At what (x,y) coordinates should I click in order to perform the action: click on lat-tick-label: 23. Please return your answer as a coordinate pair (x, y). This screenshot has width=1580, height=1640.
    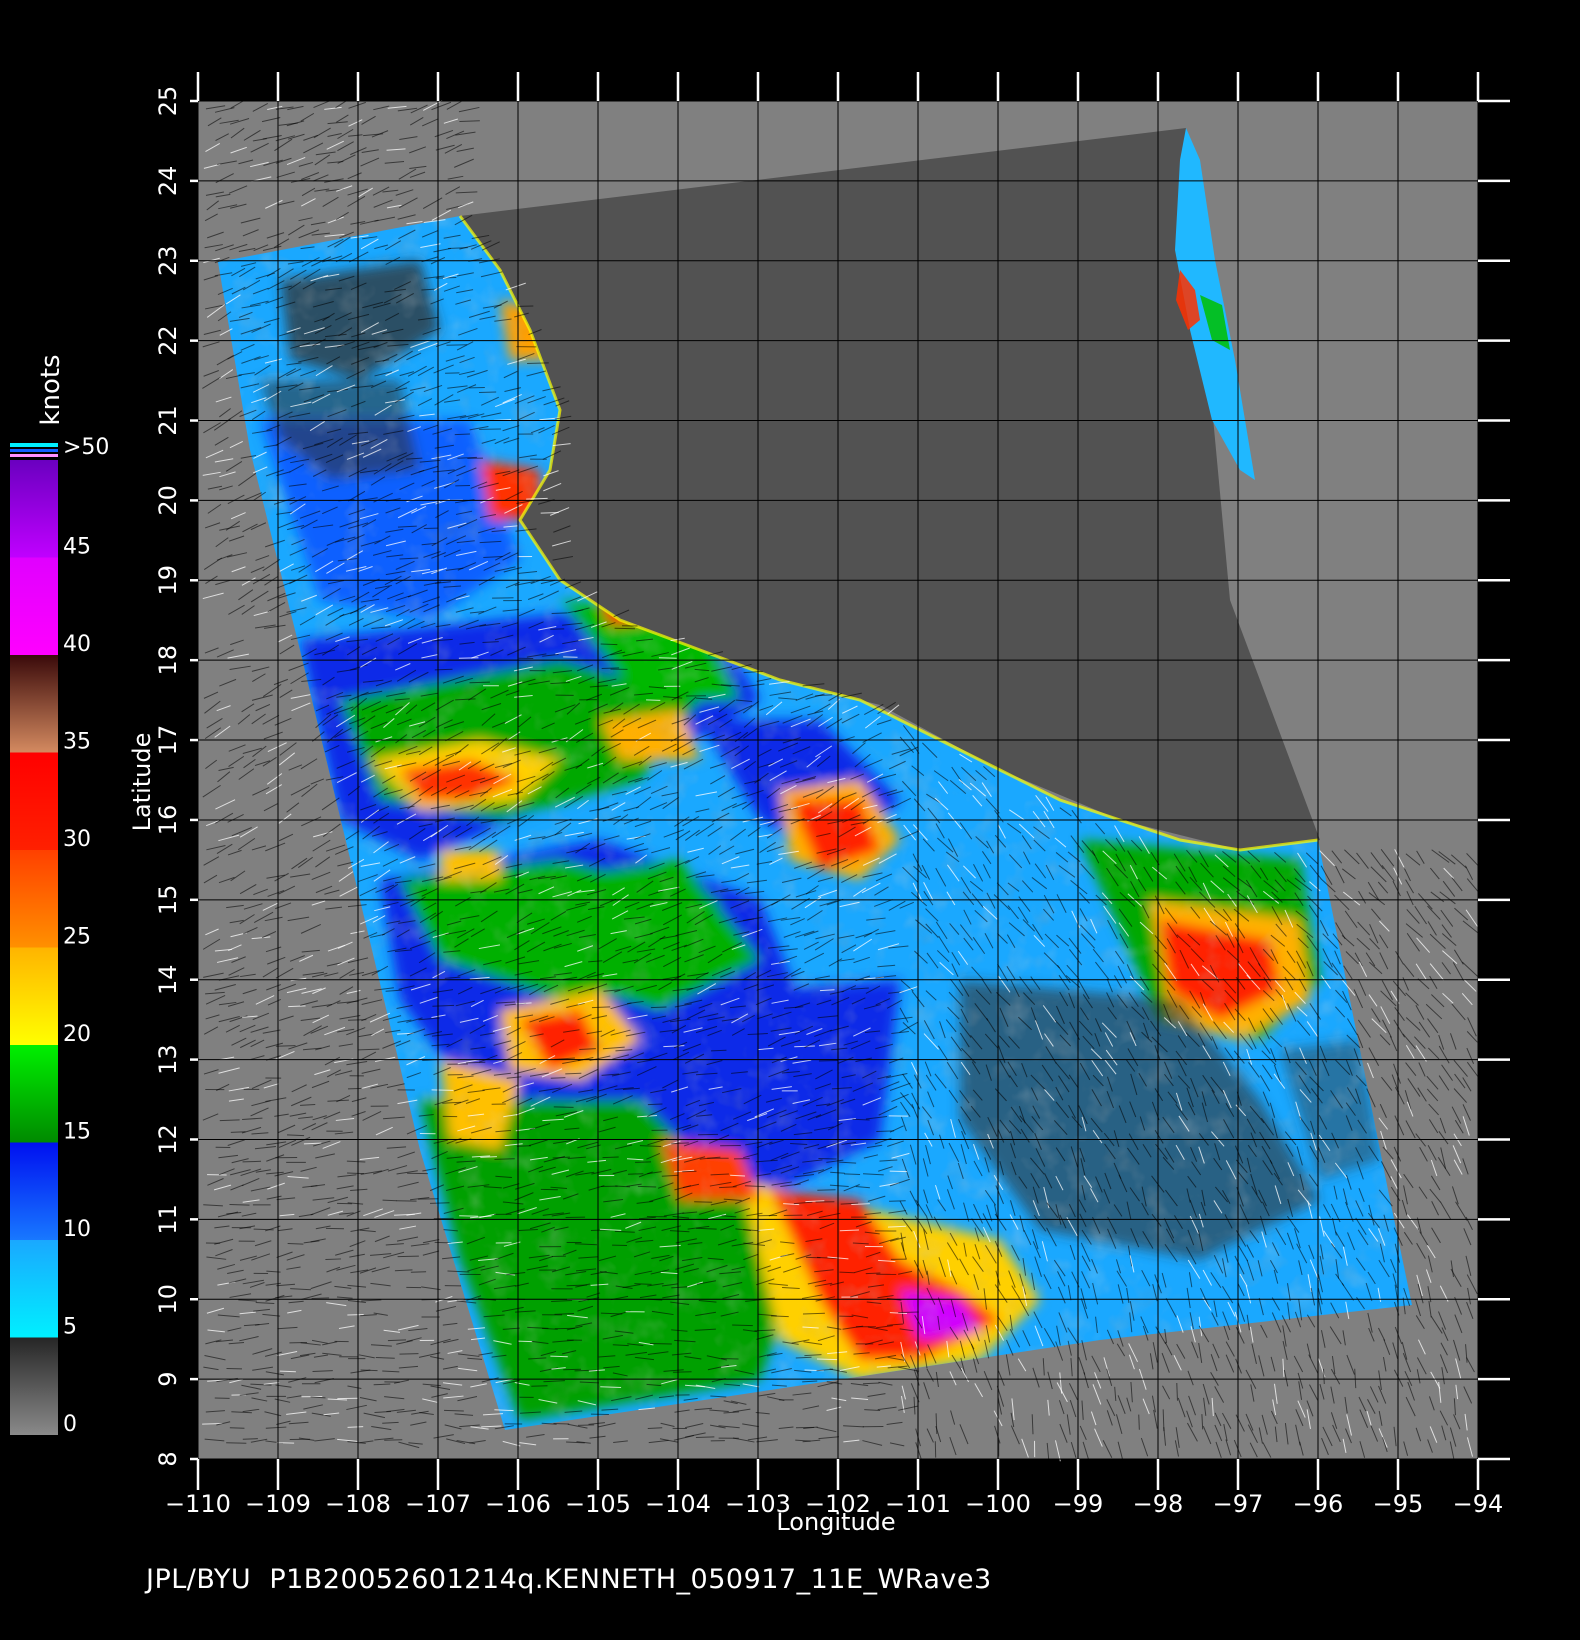
    Looking at the image, I should click on (168, 260).